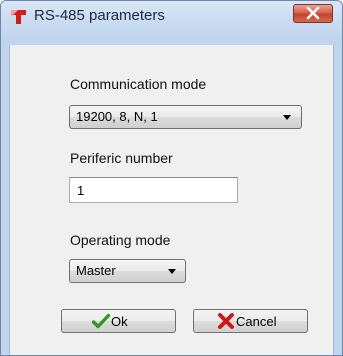 This screenshot has width=343, height=356. I want to click on periferic-number-input, so click(157, 190).